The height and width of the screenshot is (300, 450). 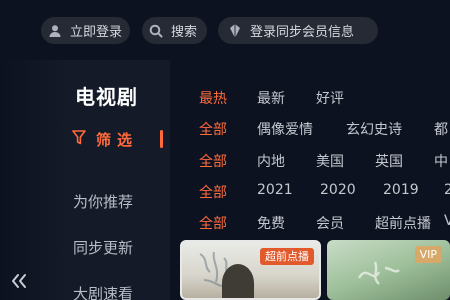 What do you see at coordinates (401, 190) in the screenshot?
I see `year-option-2019: 2019` at bounding box center [401, 190].